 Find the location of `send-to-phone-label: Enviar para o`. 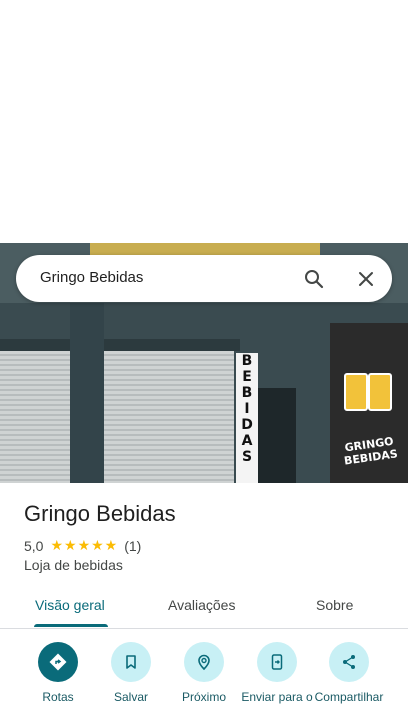

send-to-phone-label: Enviar para o is located at coordinates (277, 697).